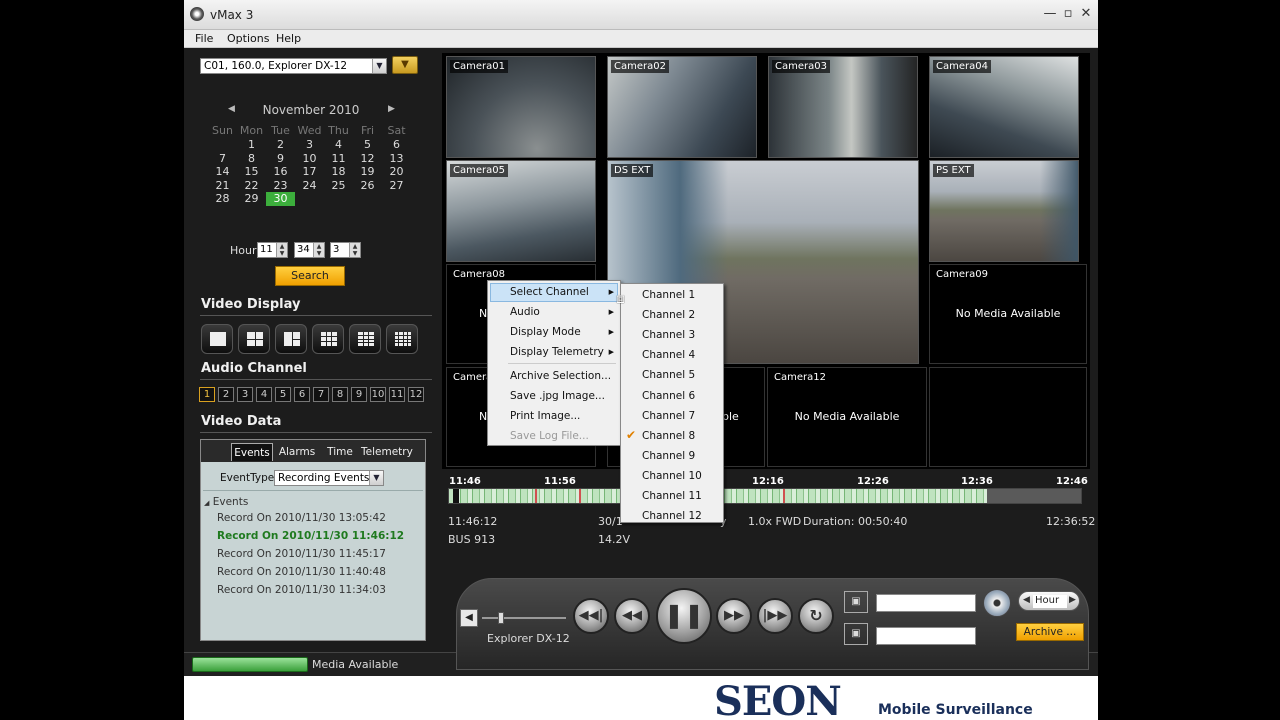  Describe the element at coordinates (226, 502) in the screenshot. I see `events-tree-root: ◢ Events` at that location.